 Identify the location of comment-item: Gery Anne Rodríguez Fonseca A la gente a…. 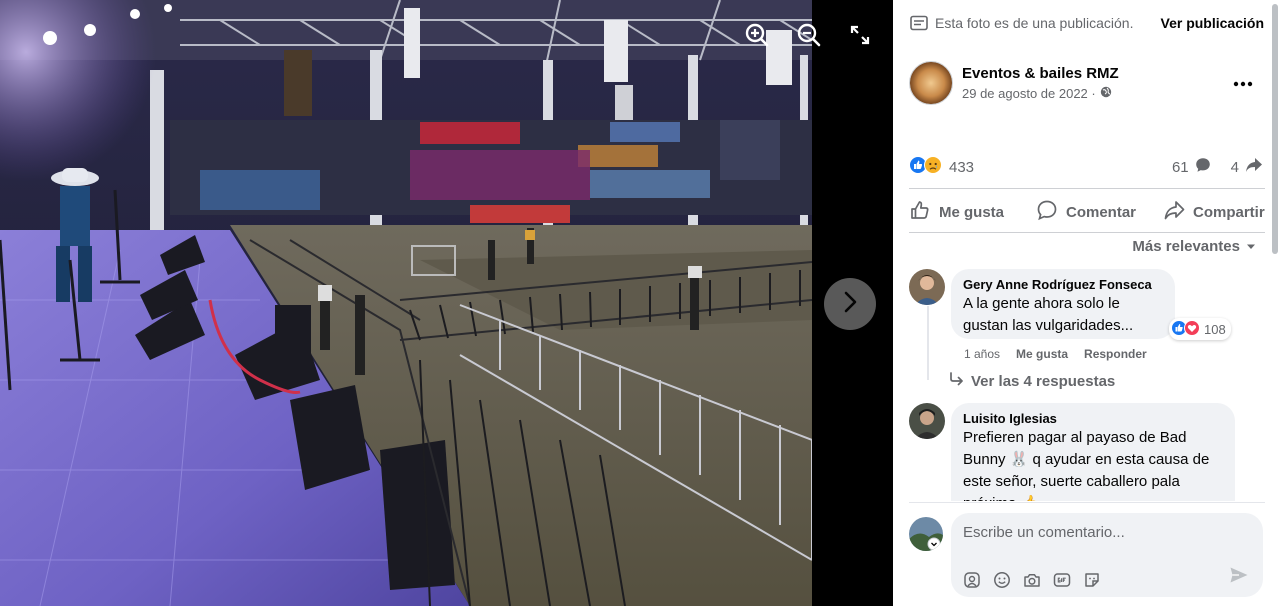
(1087, 324).